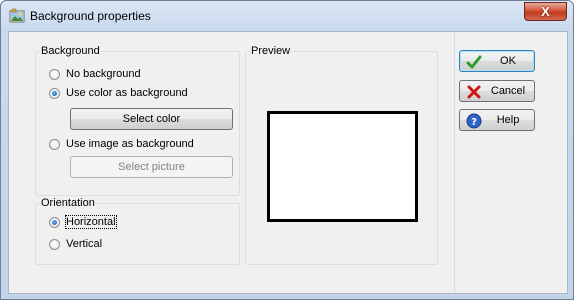 The width and height of the screenshot is (576, 302). I want to click on radio-label: Vertical, so click(84, 244).